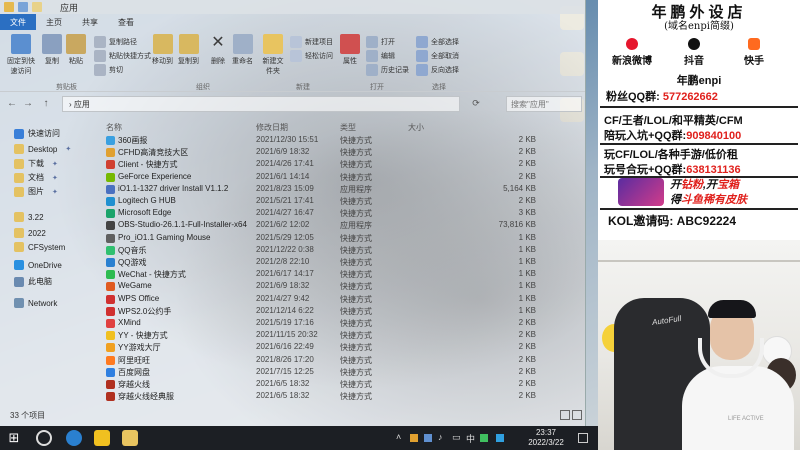  What do you see at coordinates (527, 261) in the screenshot?
I see `file-size: 1 KB` at bounding box center [527, 261].